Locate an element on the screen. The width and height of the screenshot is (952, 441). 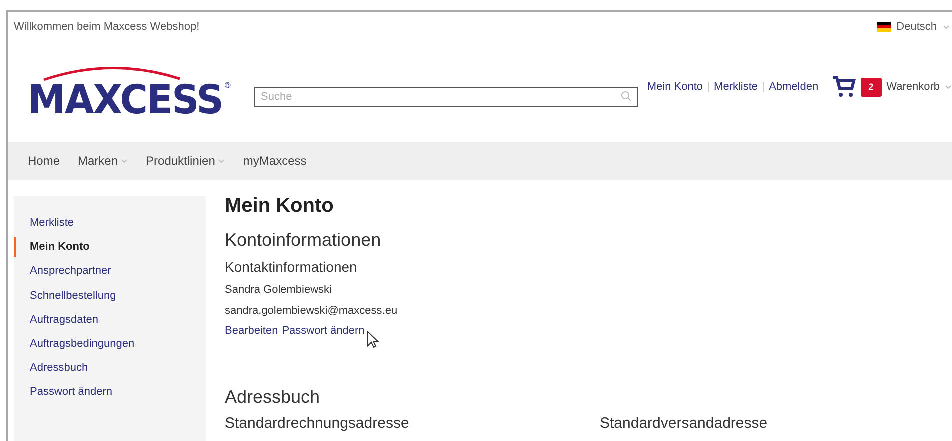
flag-icon is located at coordinates (883, 27).